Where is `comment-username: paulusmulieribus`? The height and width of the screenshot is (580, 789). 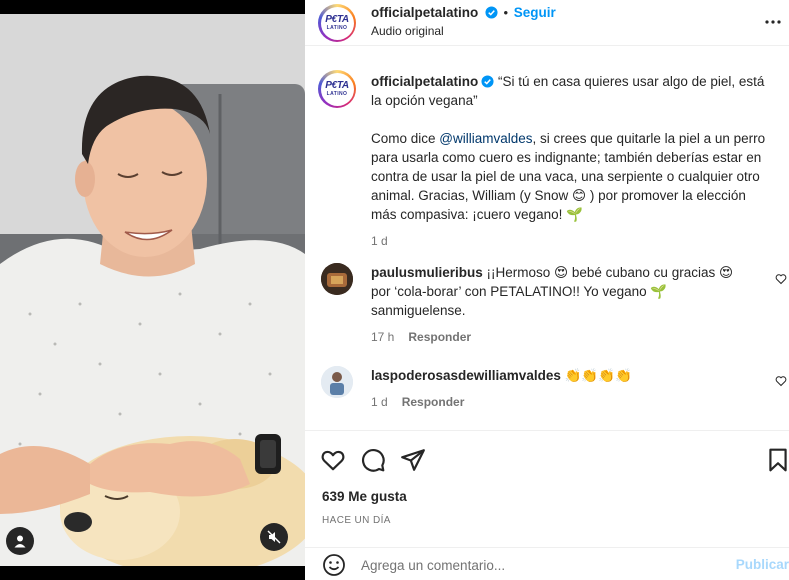 comment-username: paulusmulieribus is located at coordinates (427, 272).